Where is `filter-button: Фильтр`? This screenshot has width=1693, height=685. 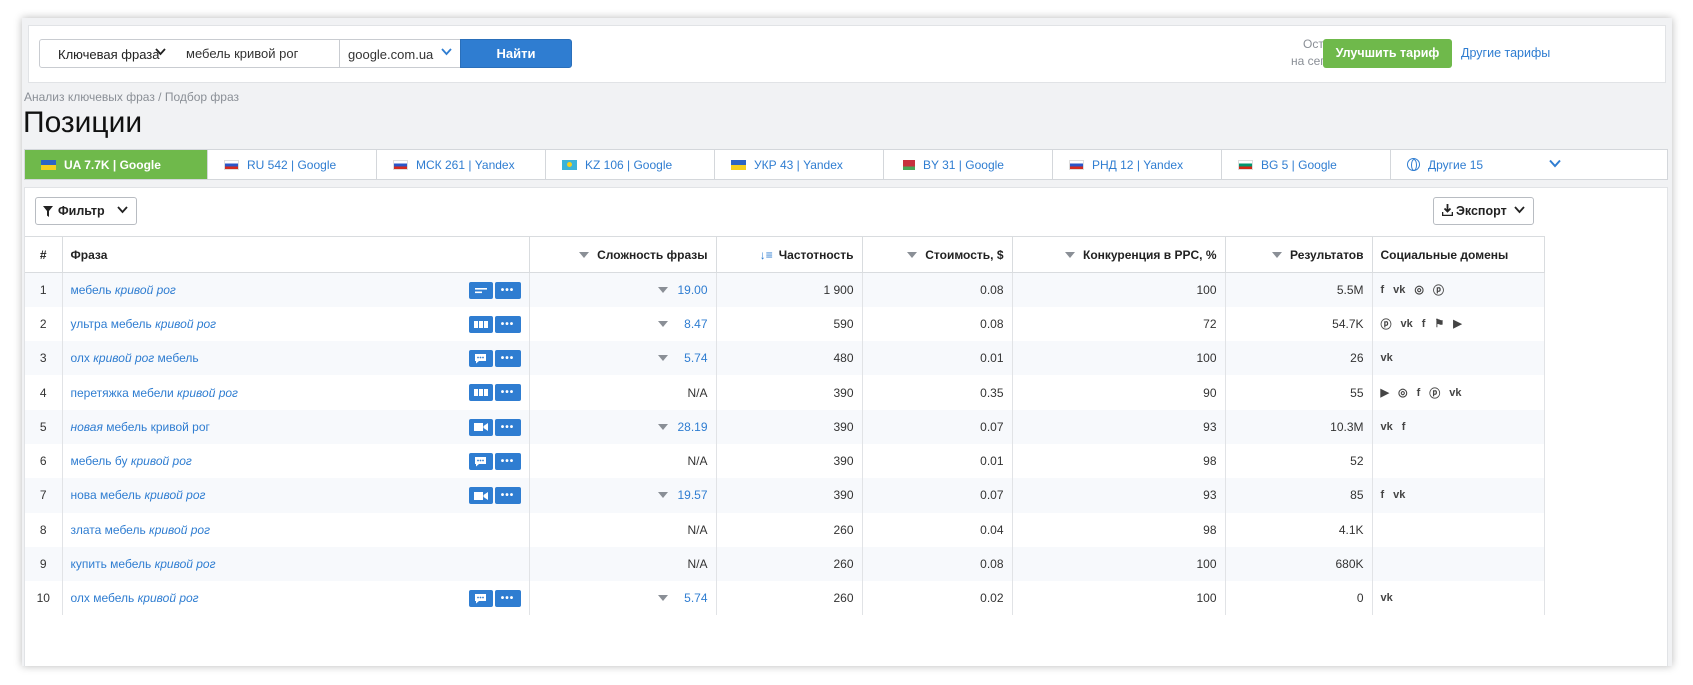 filter-button: Фильтр is located at coordinates (86, 211).